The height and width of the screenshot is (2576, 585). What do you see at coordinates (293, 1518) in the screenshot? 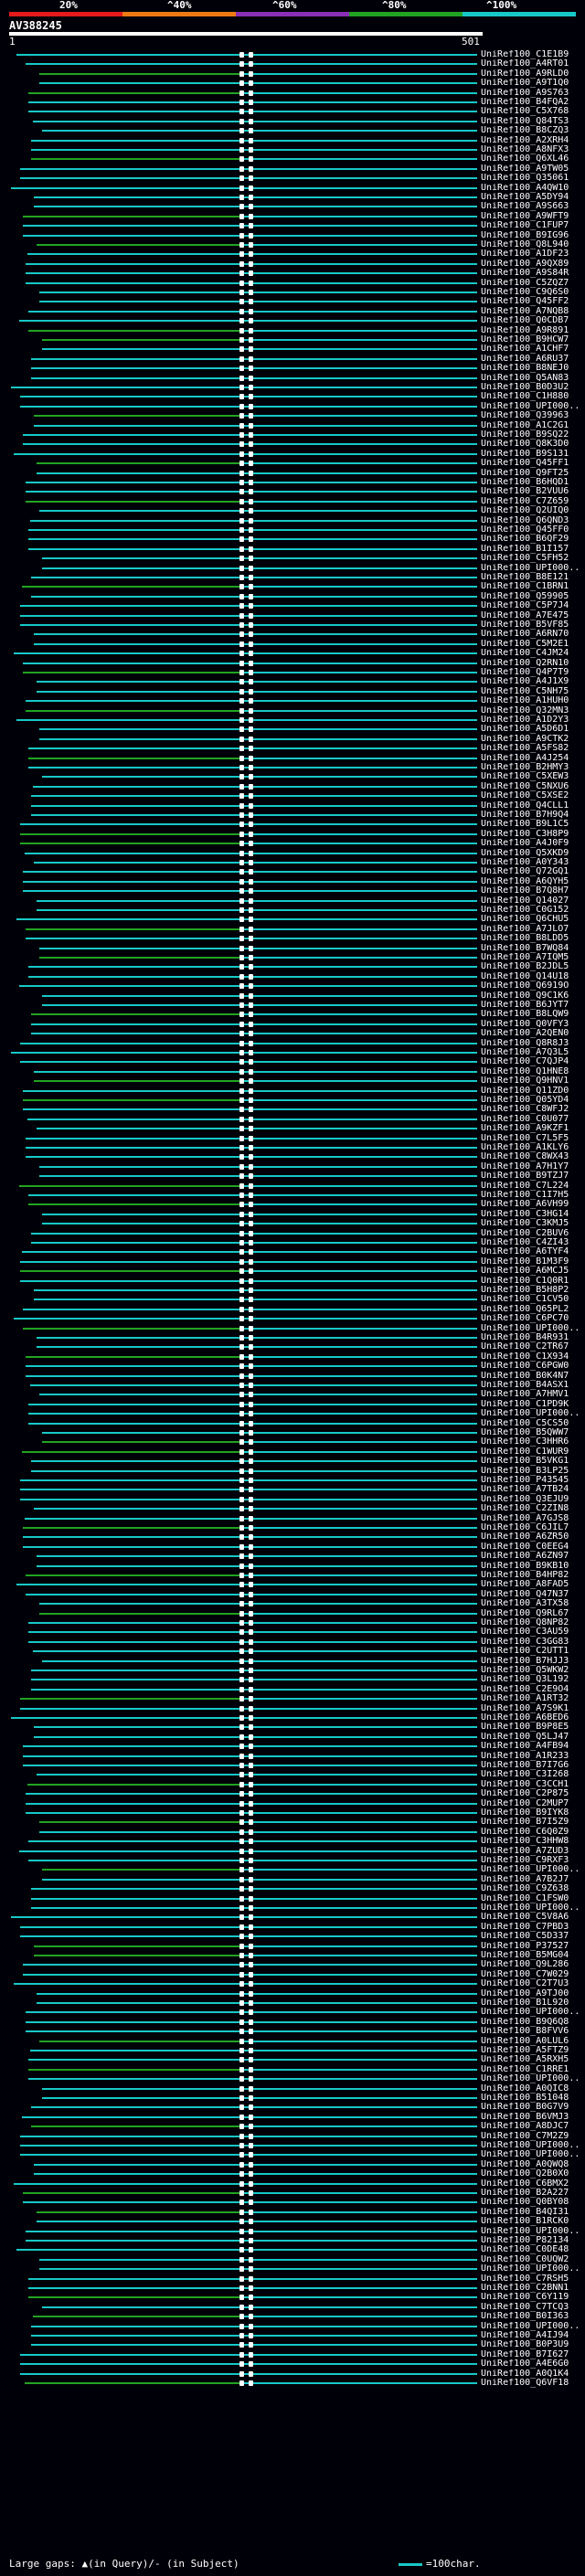
I see `hit-row: UniRef100_A7GJS8` at bounding box center [293, 1518].